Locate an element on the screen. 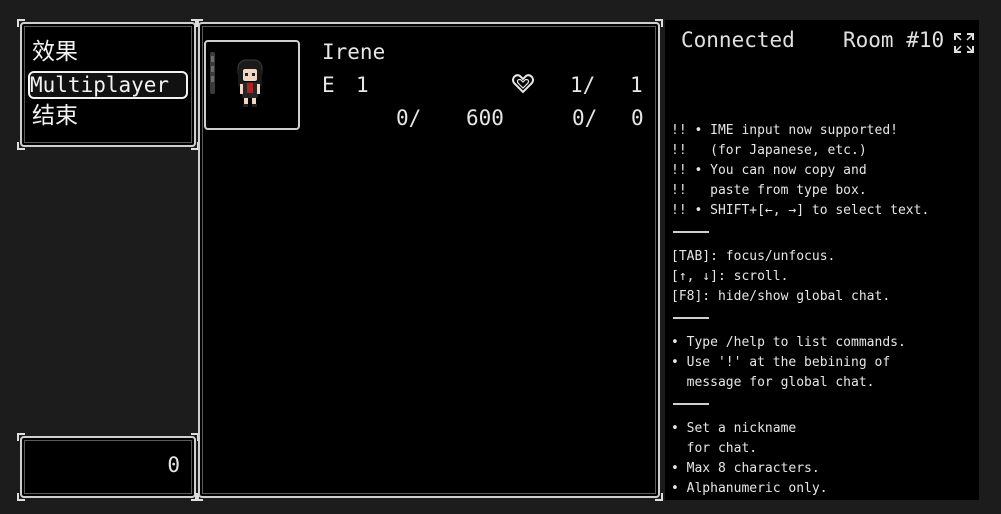  heart-icon is located at coordinates (523, 86).